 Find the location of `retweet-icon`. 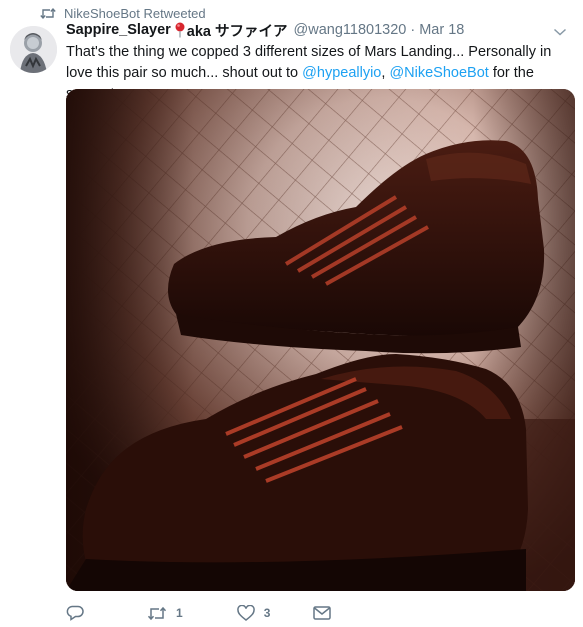

retweet-icon is located at coordinates (157, 613).